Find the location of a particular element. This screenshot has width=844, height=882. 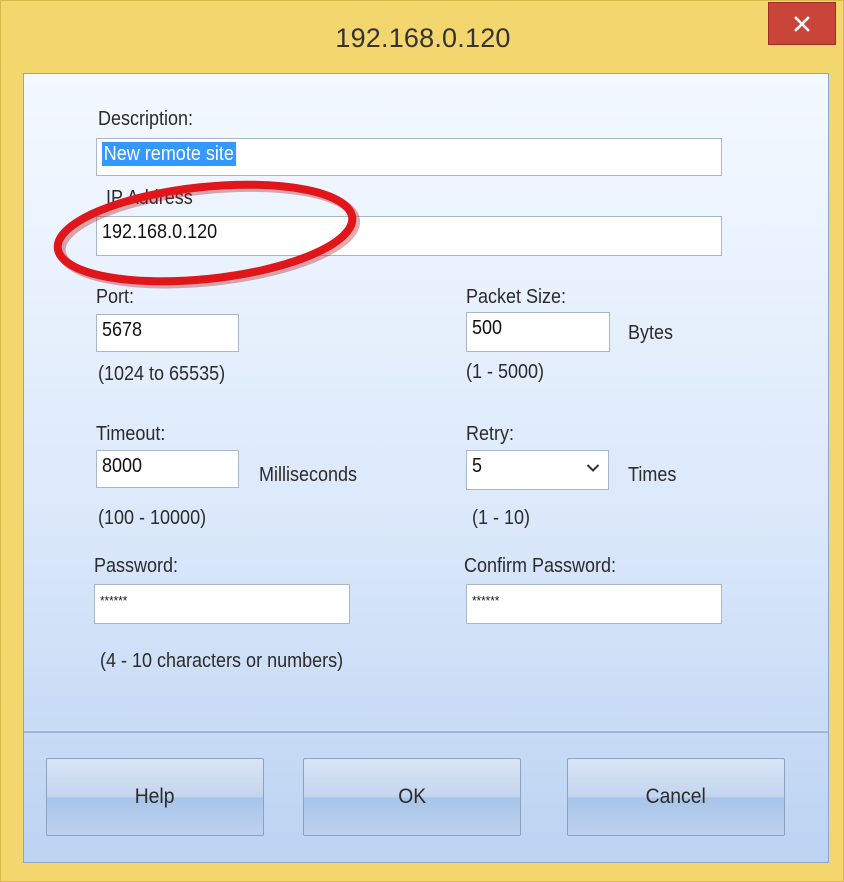

ip-address-label: IP Address is located at coordinates (149, 198).